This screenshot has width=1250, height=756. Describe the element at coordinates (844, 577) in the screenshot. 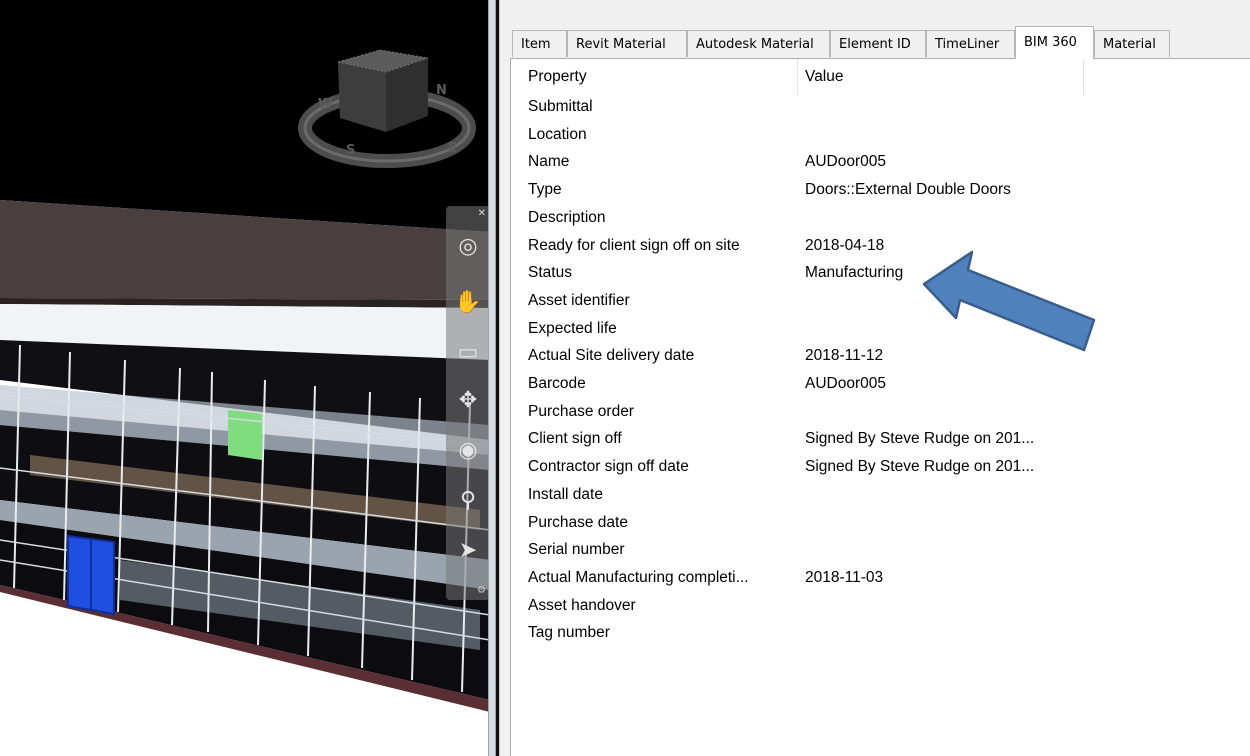

I see `property-value: 2018-11-03` at that location.